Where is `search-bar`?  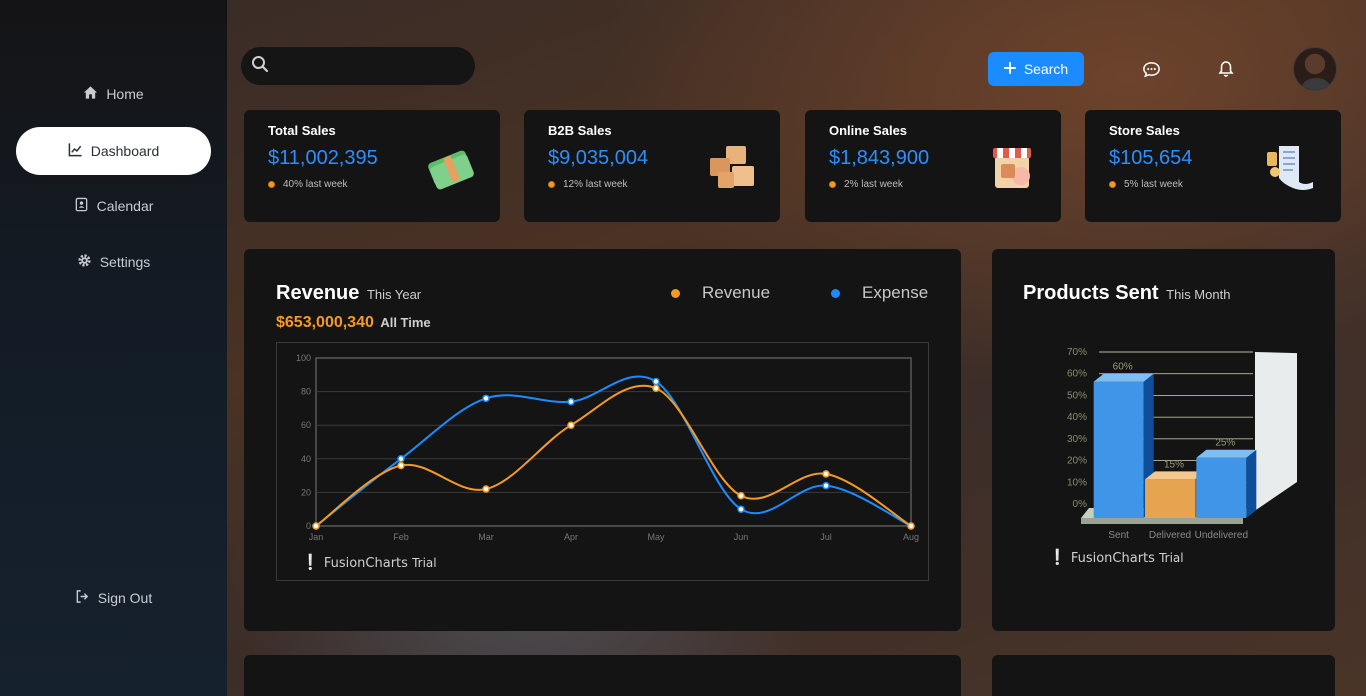 search-bar is located at coordinates (358, 66).